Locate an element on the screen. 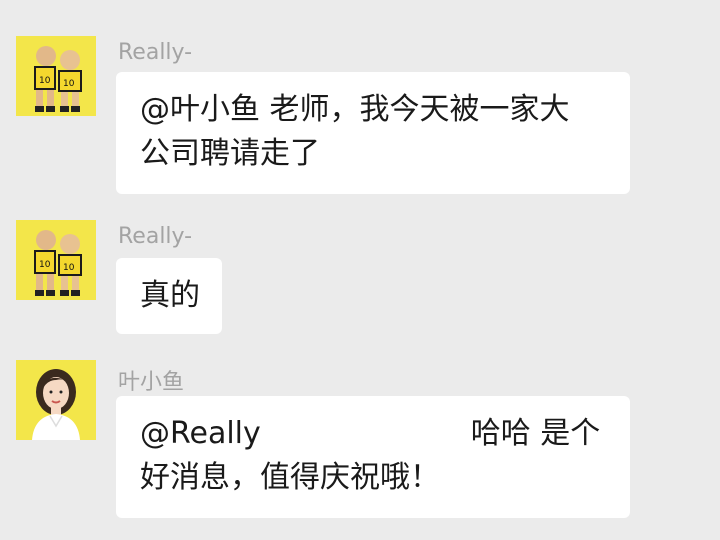 The width and height of the screenshot is (720, 540). message-text: 哈哈 是个 is located at coordinates (535, 433).